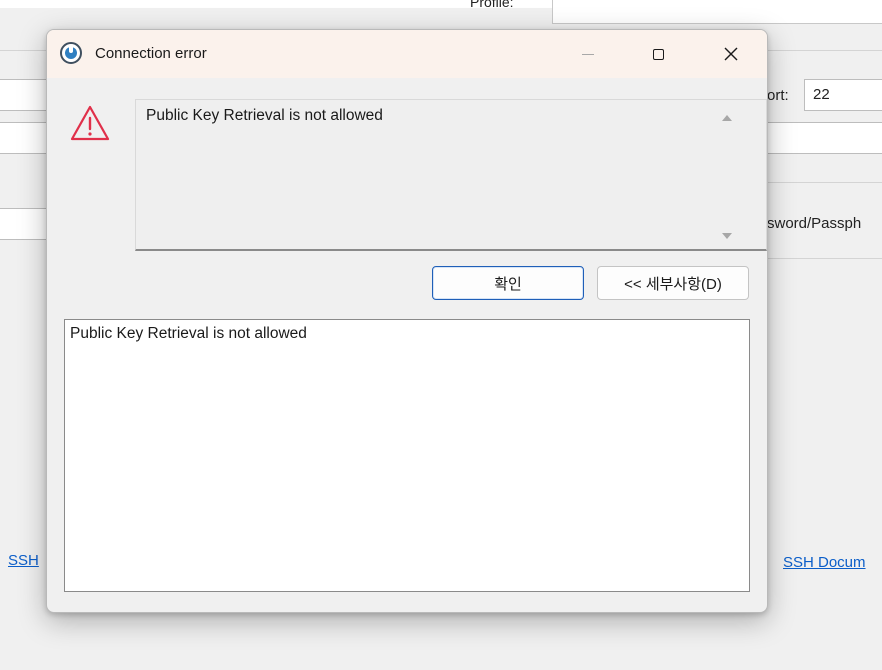  I want to click on dbeaver-icon, so click(71, 53).